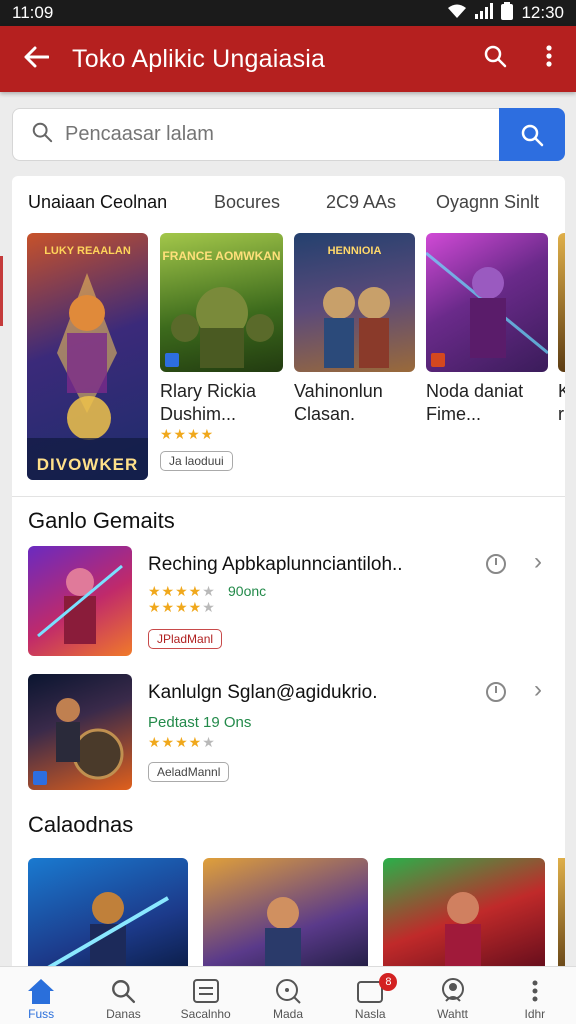  What do you see at coordinates (247, 591) in the screenshot?
I see `list-subtitle: 90onc` at bounding box center [247, 591].